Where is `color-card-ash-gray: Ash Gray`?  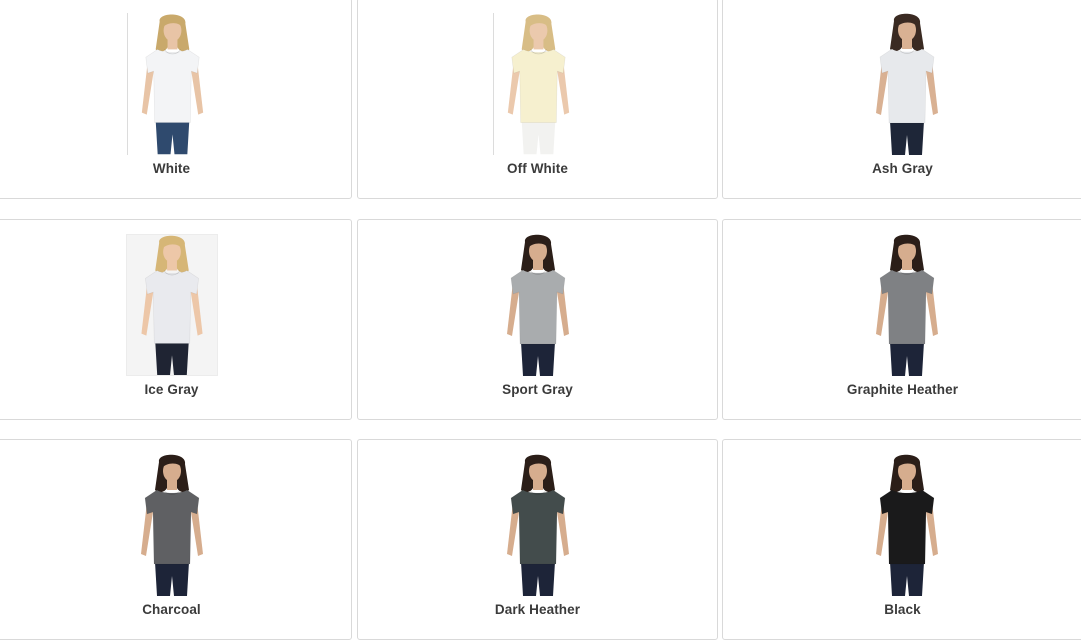
color-card-ash-gray: Ash Gray is located at coordinates (901, 99).